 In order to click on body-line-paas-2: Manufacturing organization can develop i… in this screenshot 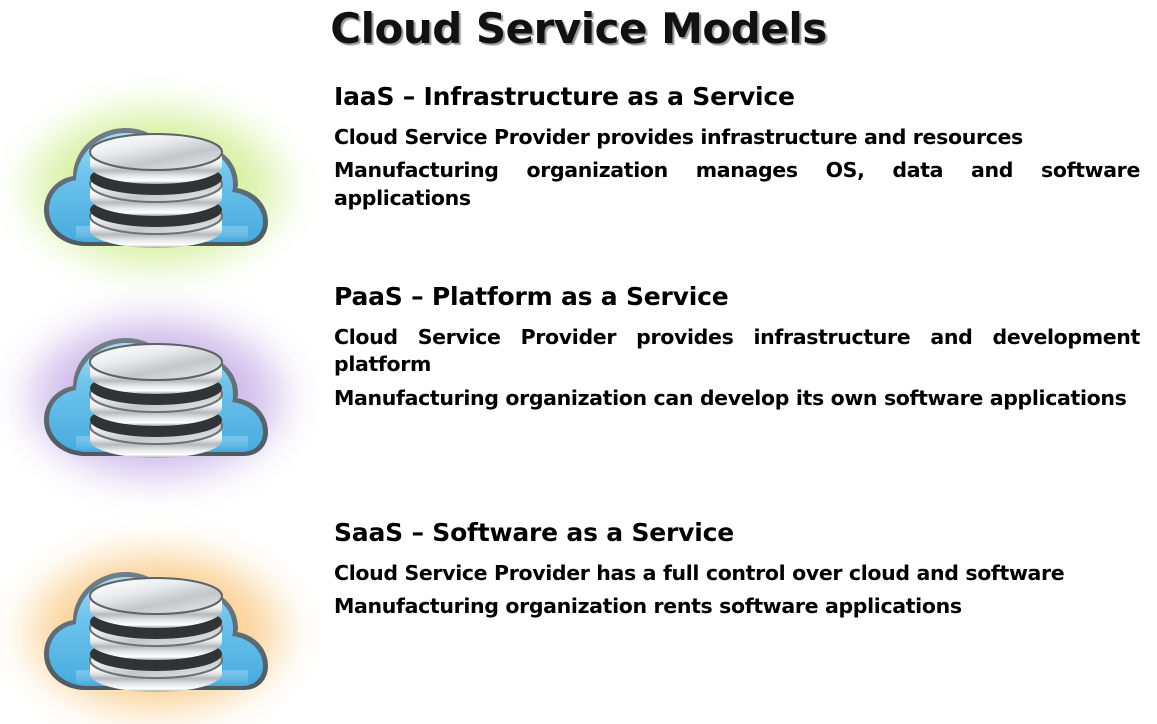, I will do `click(730, 397)`.